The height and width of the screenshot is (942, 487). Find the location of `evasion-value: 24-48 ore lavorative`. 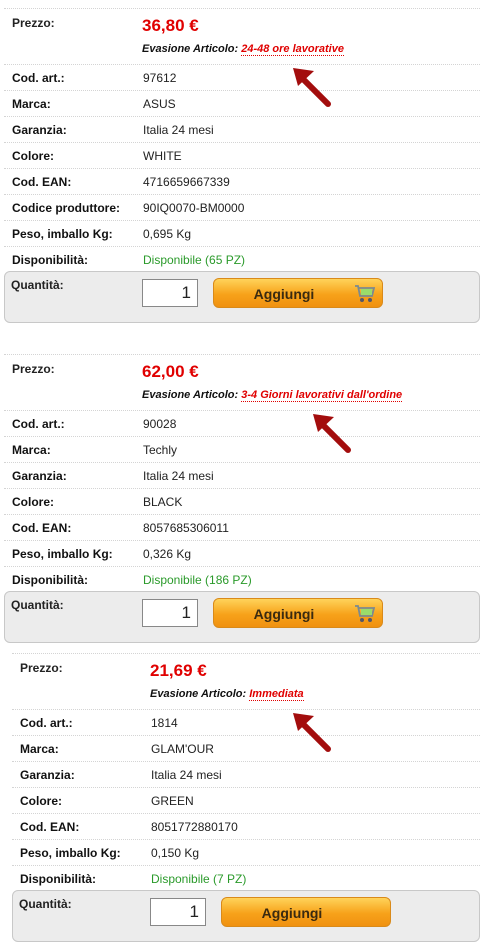

evasion-value: 24-48 ore lavorative is located at coordinates (292, 49).